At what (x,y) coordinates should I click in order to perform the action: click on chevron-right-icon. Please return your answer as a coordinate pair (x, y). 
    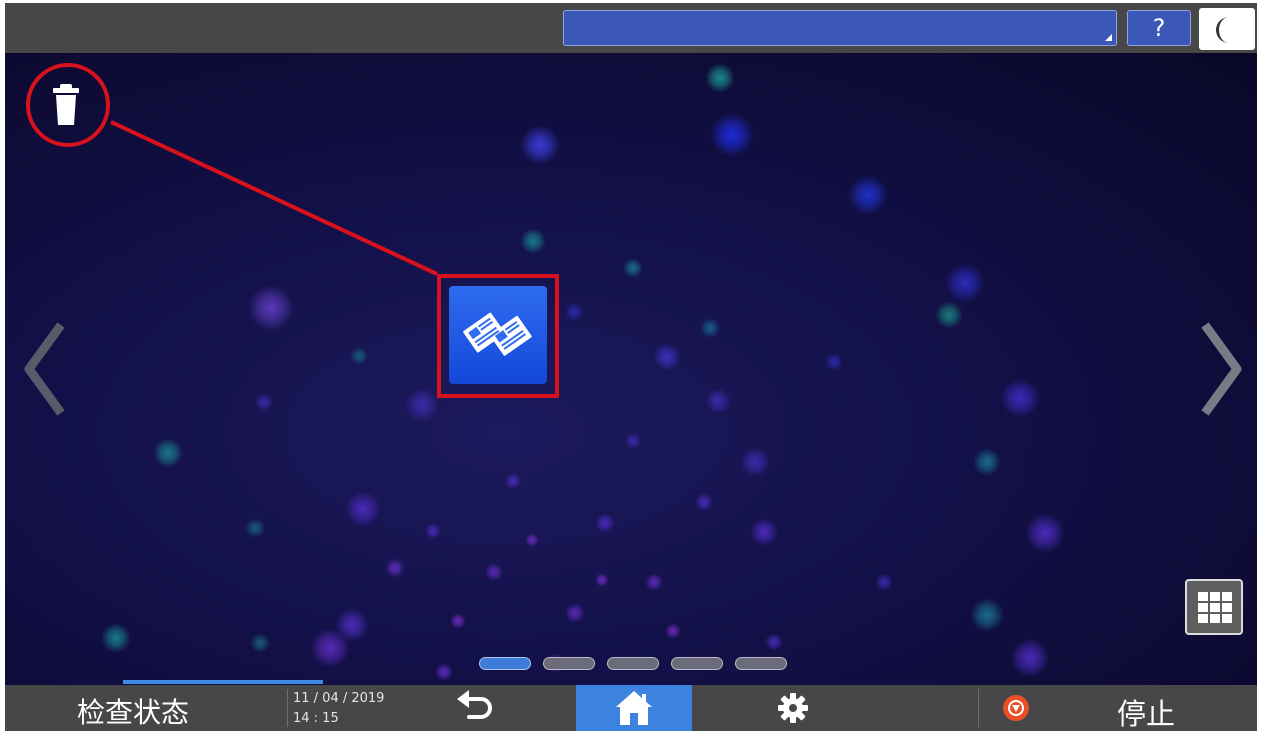
    Looking at the image, I should click on (1221, 369).